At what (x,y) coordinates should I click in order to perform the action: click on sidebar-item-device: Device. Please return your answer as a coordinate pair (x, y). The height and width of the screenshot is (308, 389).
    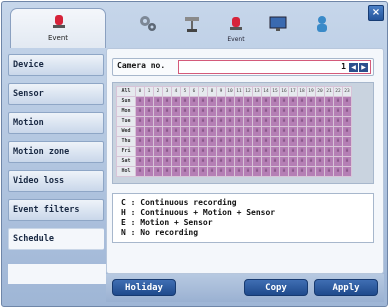
    Looking at the image, I should click on (56, 65).